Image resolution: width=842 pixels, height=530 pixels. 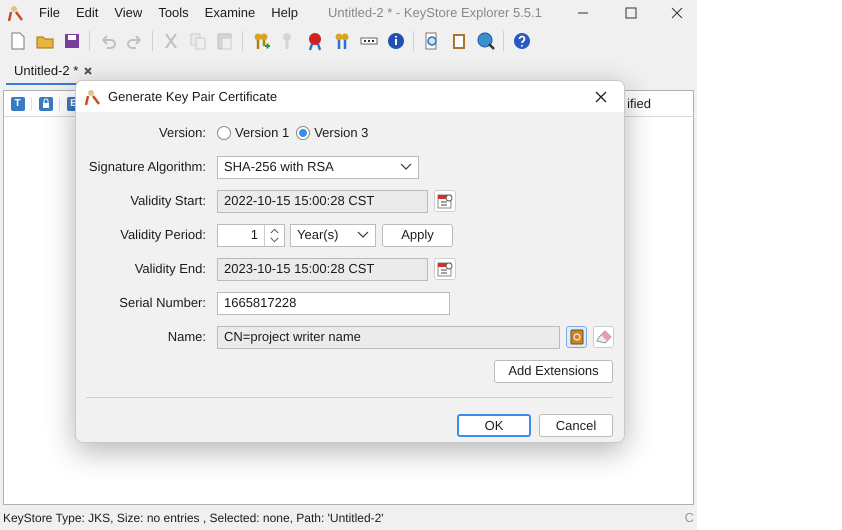 What do you see at coordinates (186, 337) in the screenshot?
I see `field-label: Name:` at bounding box center [186, 337].